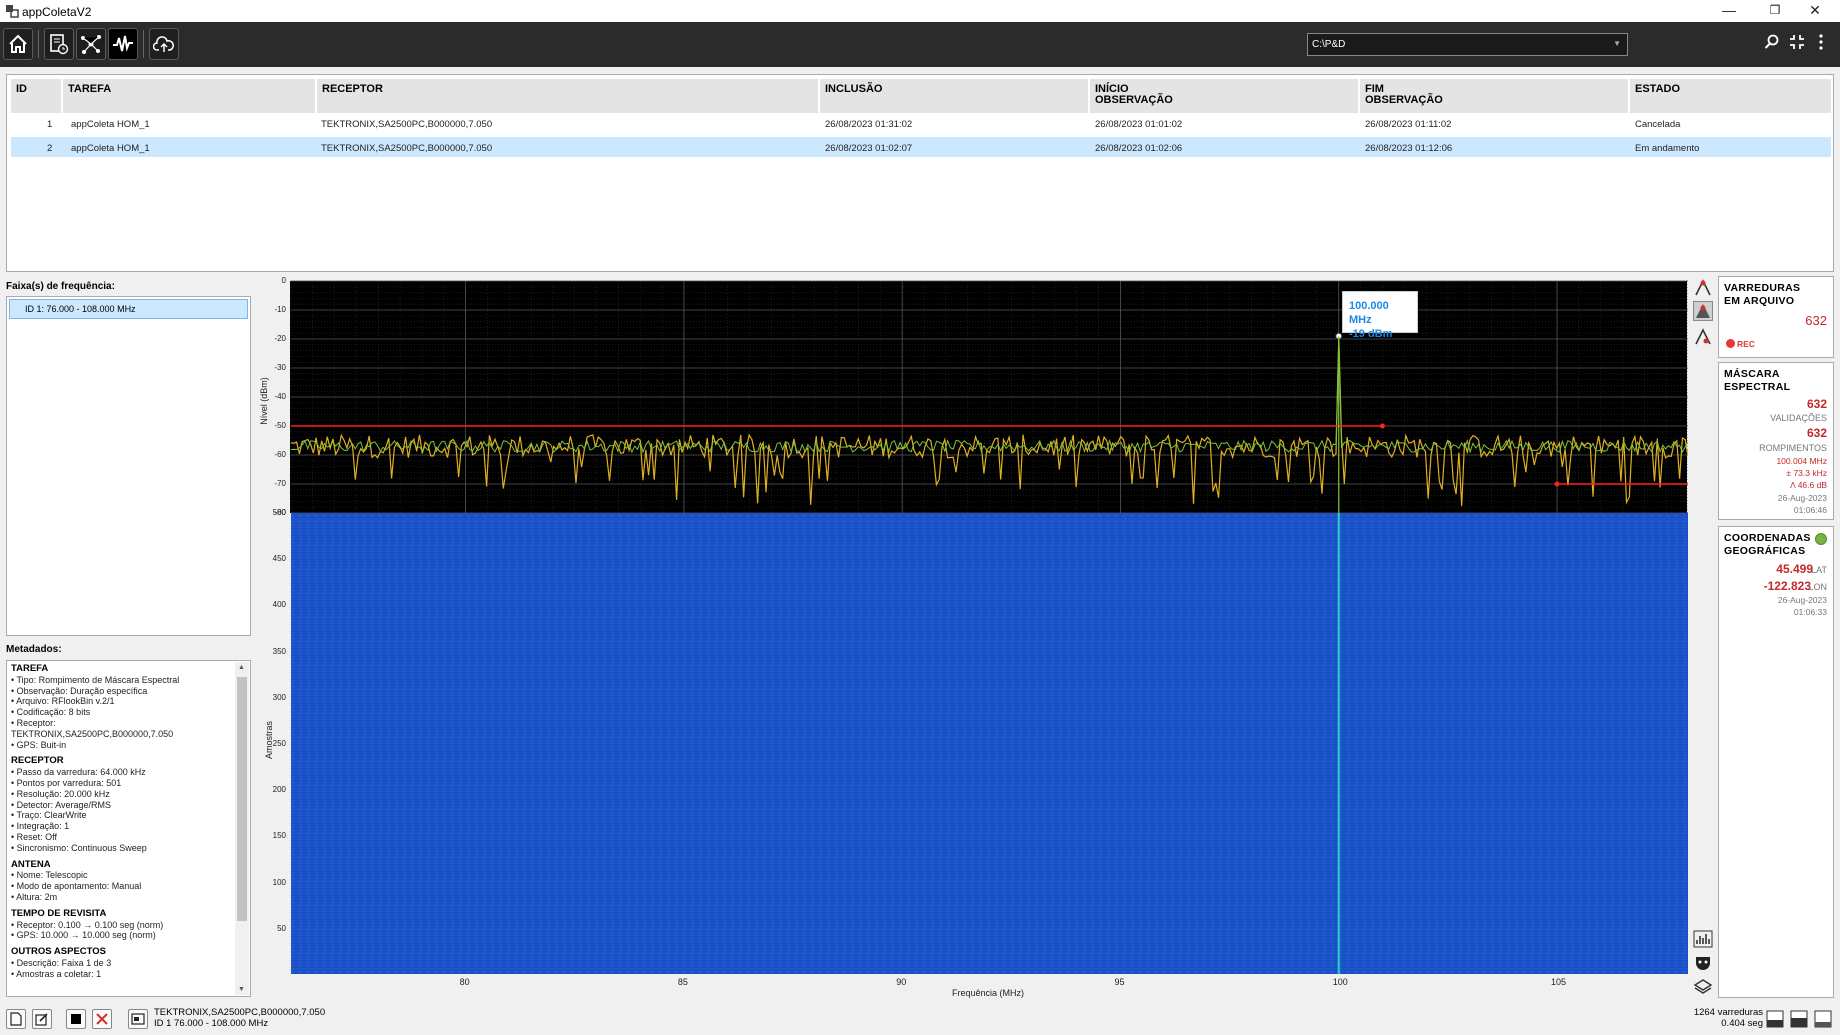 The image size is (1840, 1035). Describe the element at coordinates (18, 44) in the screenshot. I see `home-button` at that location.